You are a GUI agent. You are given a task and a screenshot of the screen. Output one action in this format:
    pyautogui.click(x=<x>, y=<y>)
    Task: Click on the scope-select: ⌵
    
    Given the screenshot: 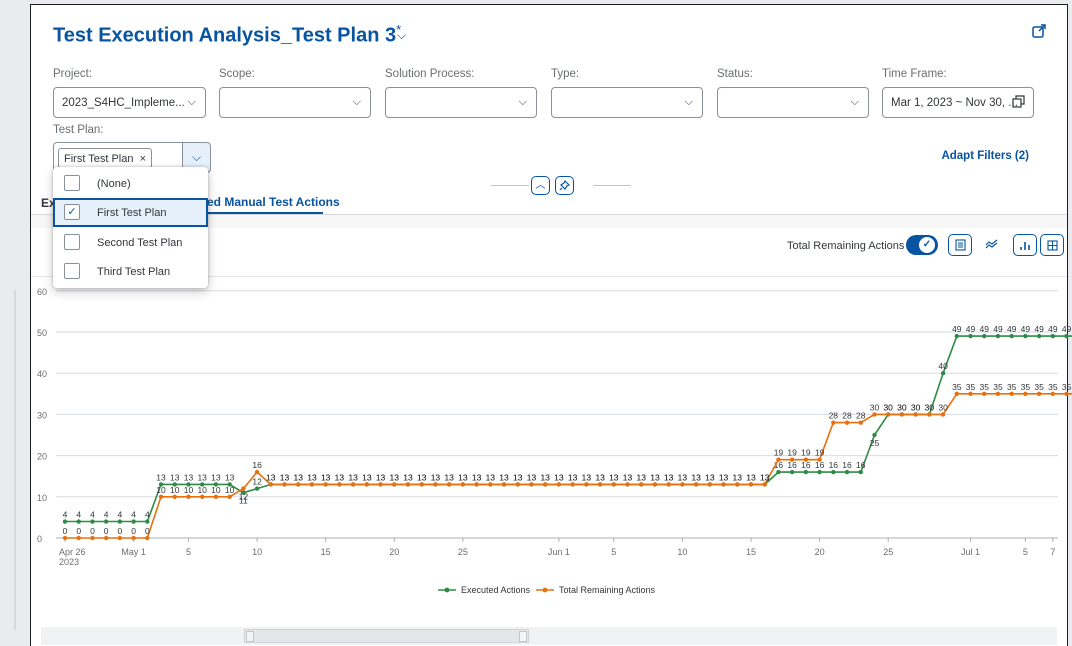 What is the action you would take?
    pyautogui.click(x=295, y=102)
    